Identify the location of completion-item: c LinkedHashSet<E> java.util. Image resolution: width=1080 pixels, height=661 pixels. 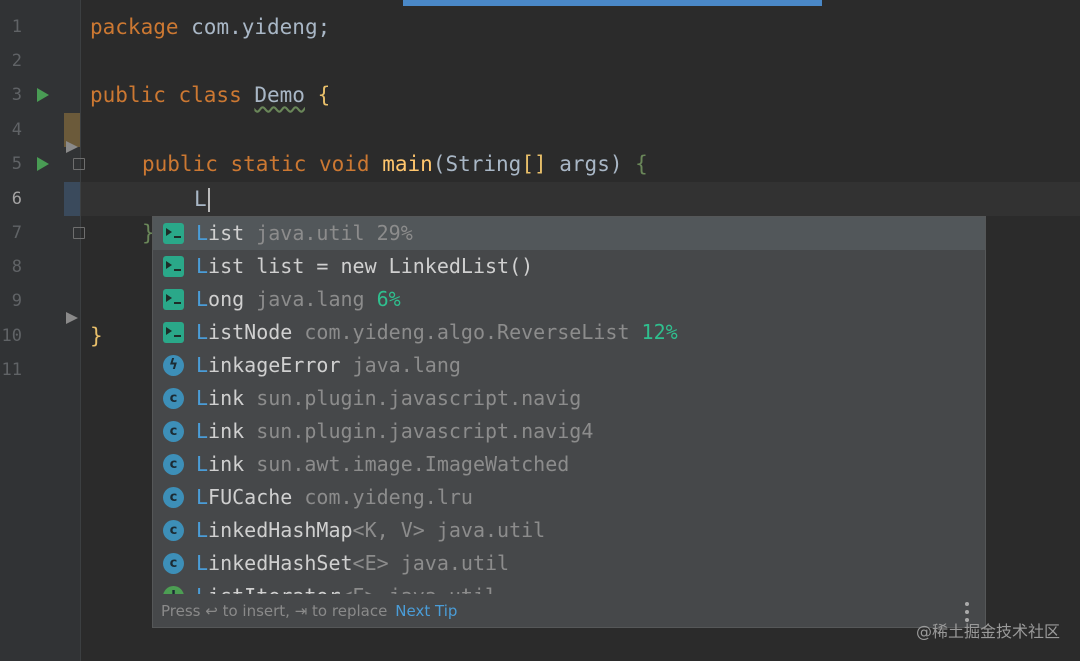
(569, 563).